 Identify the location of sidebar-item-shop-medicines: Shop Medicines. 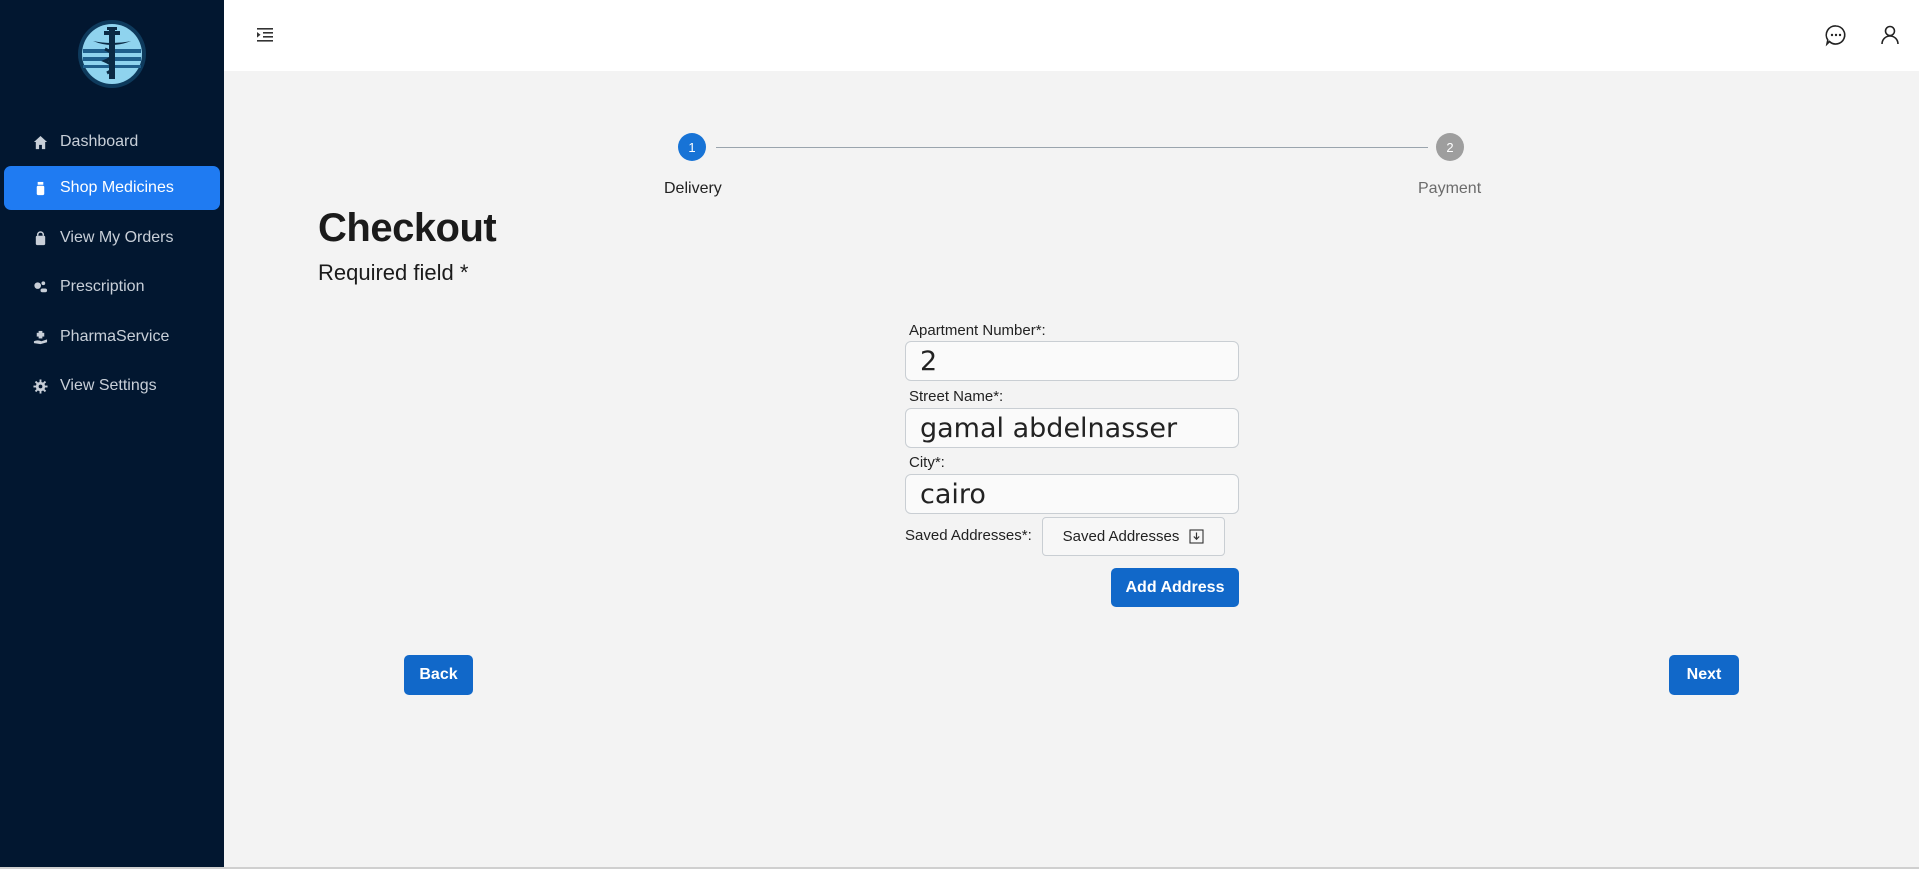
(112, 188).